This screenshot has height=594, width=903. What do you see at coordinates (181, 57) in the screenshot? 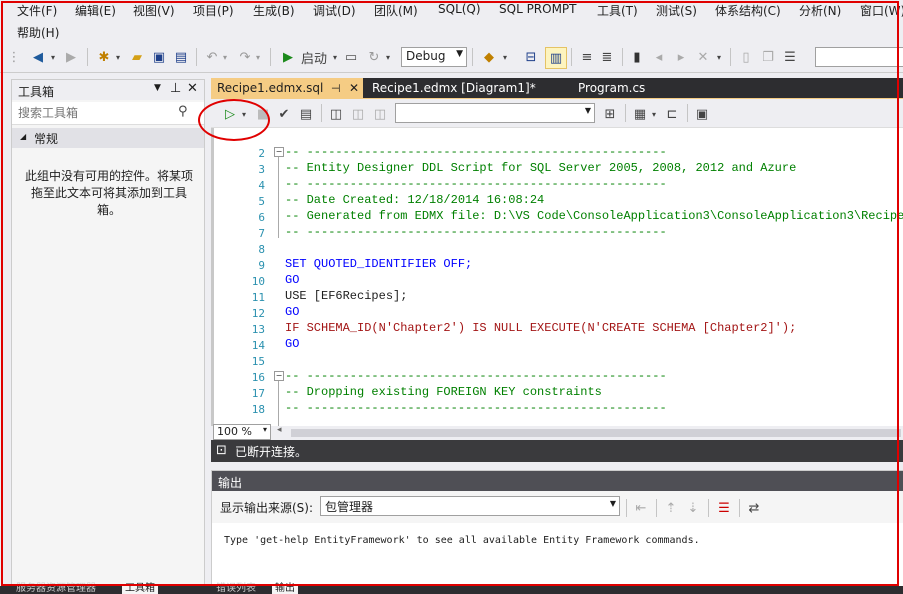
I see `save-all-icon: ▤` at bounding box center [181, 57].